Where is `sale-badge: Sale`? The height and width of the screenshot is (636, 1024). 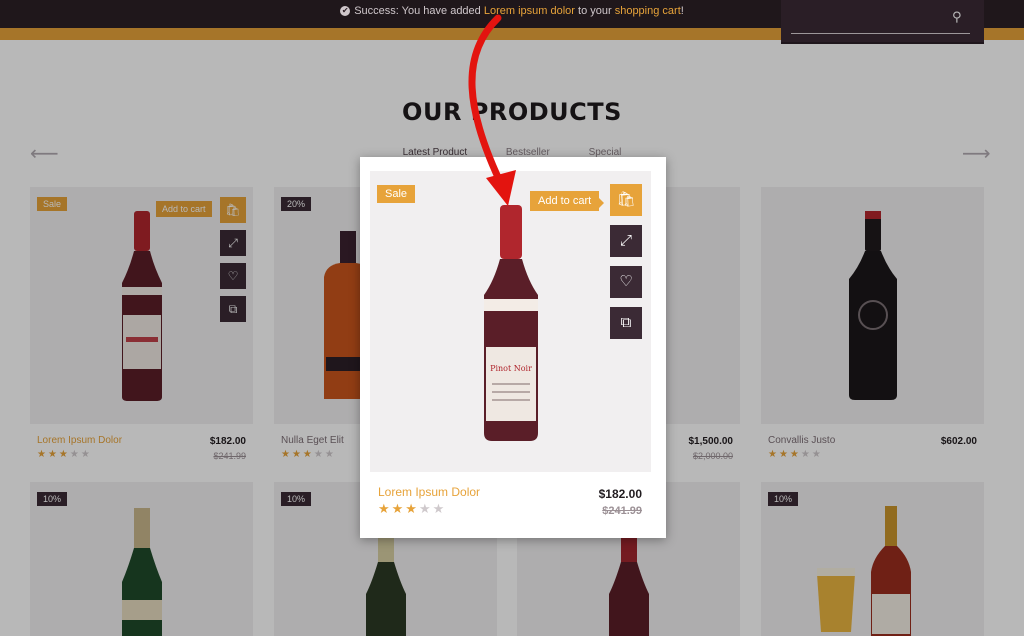 sale-badge: Sale is located at coordinates (396, 194).